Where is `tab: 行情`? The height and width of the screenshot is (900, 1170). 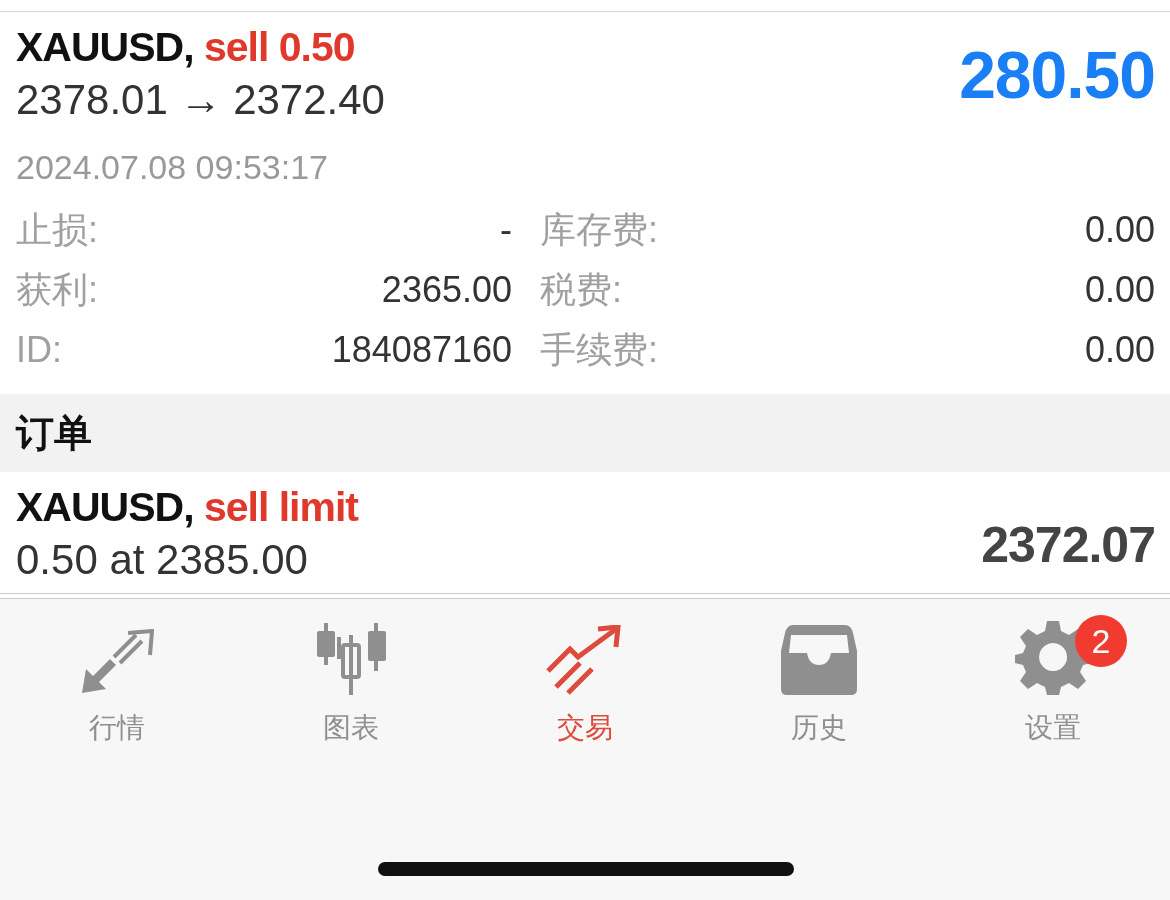 tab: 行情 is located at coordinates (117, 683).